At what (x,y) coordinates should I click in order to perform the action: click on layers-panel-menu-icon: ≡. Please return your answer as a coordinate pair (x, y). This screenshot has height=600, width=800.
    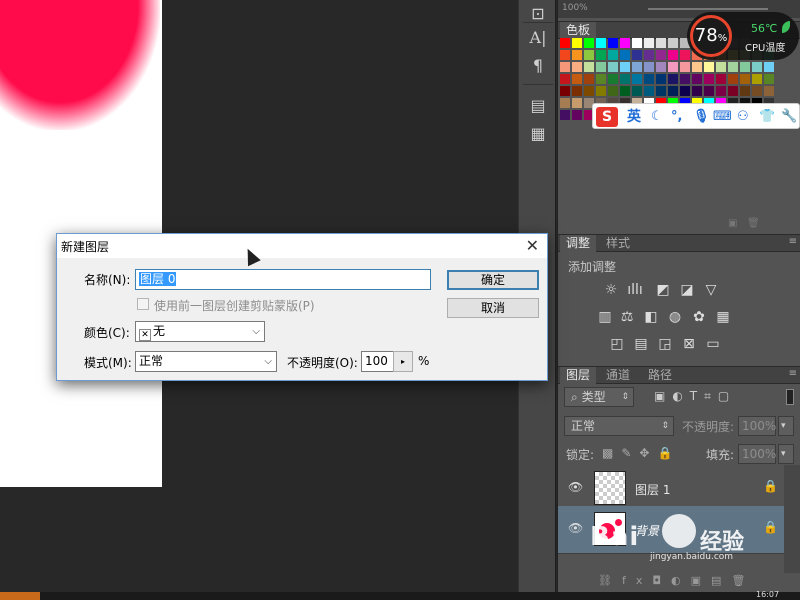
    Looking at the image, I should click on (793, 373).